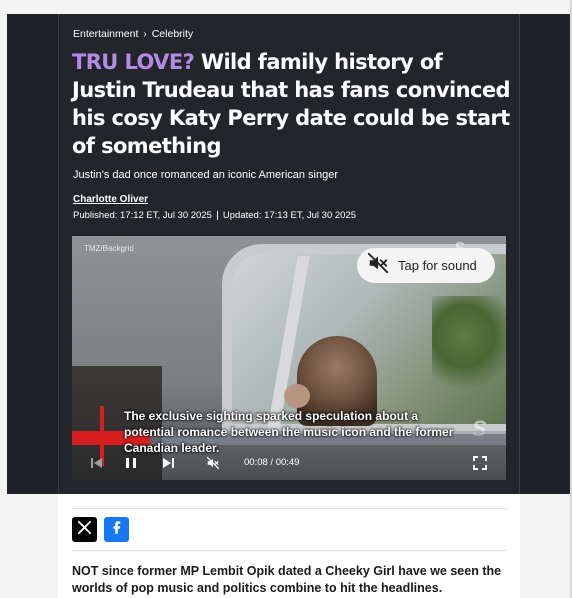 Image resolution: width=572 pixels, height=598 pixels. I want to click on published-date: Published: 17:12 ET, Jul 30 2025, so click(142, 215).